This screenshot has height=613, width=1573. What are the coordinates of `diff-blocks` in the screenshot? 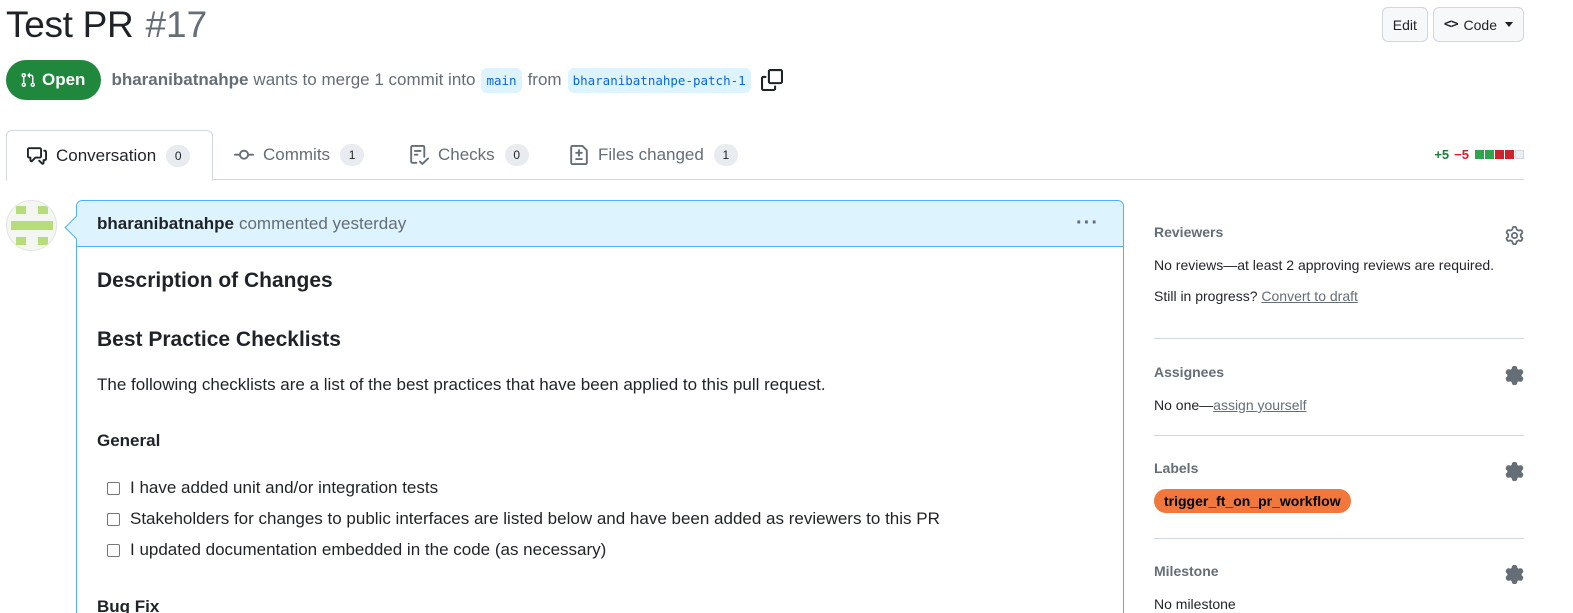 It's located at (1499, 154).